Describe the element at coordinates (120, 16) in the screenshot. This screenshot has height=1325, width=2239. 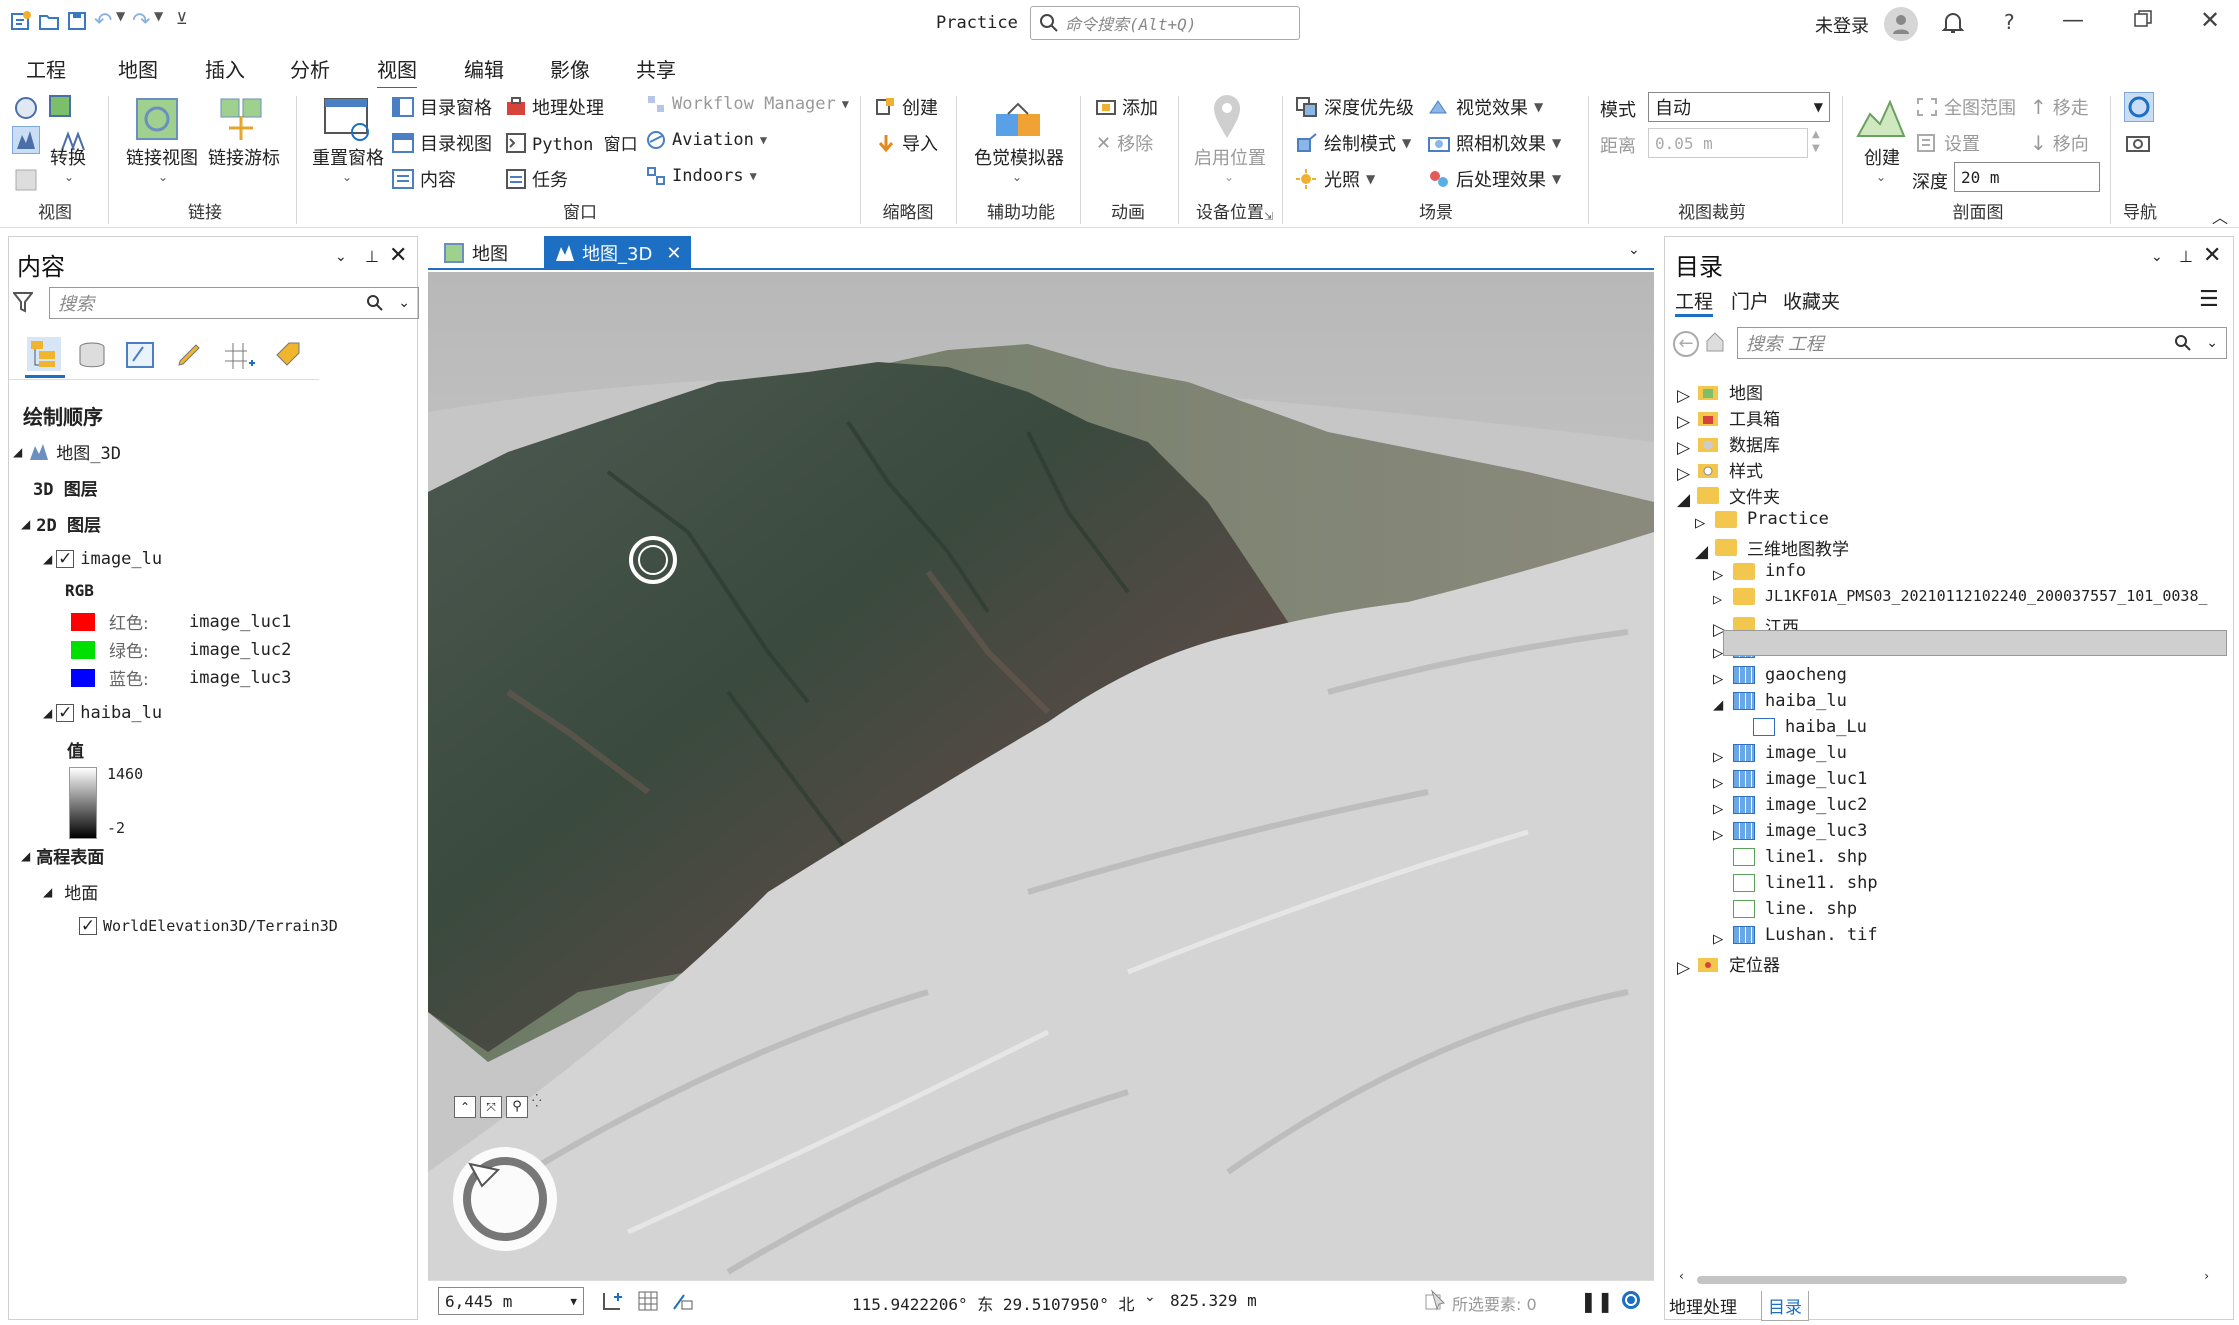
I see `undo-dropdown-icon: ▼` at that location.